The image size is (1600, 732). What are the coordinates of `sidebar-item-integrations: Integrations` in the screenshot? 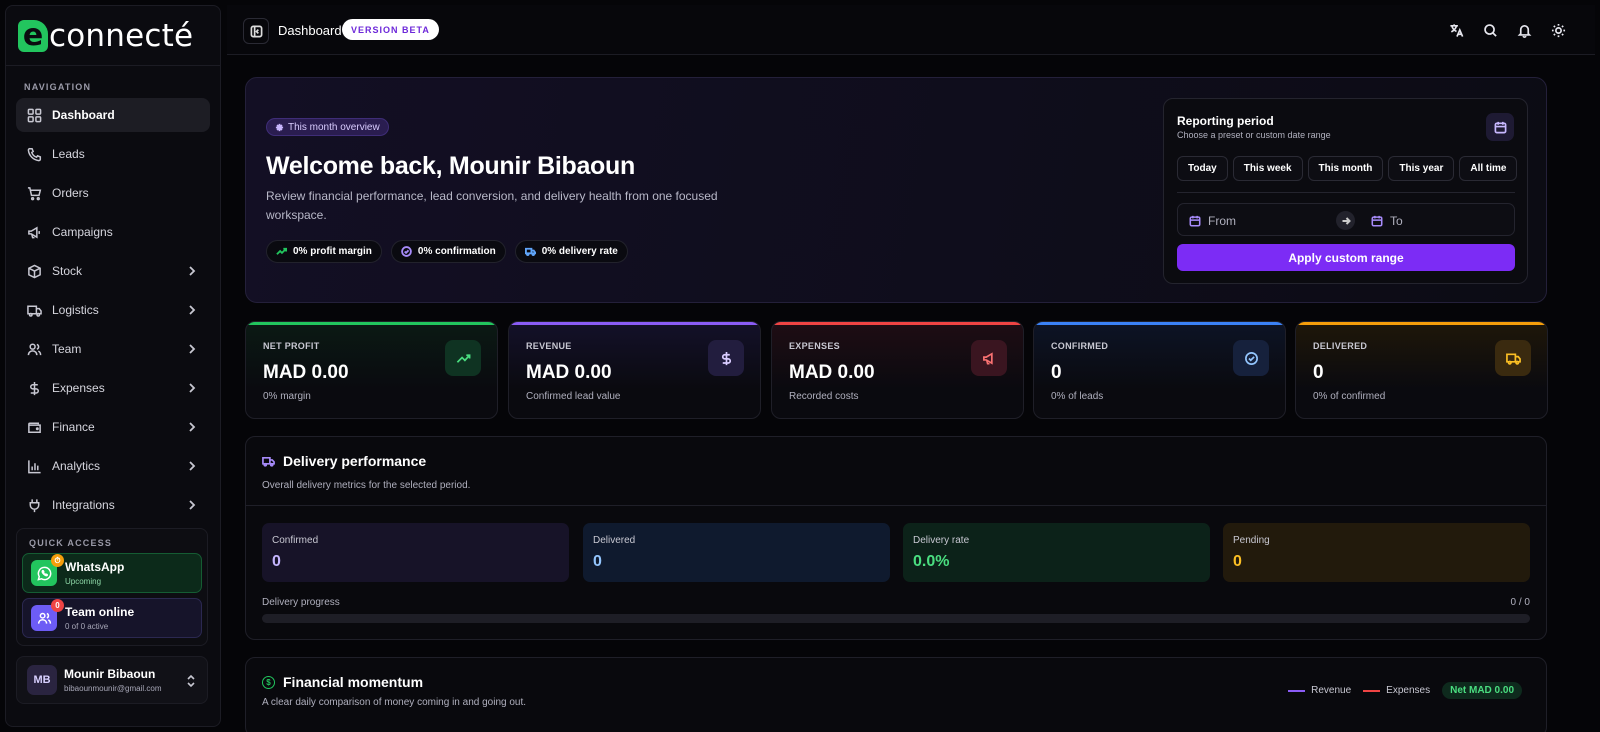 It's located at (113, 505).